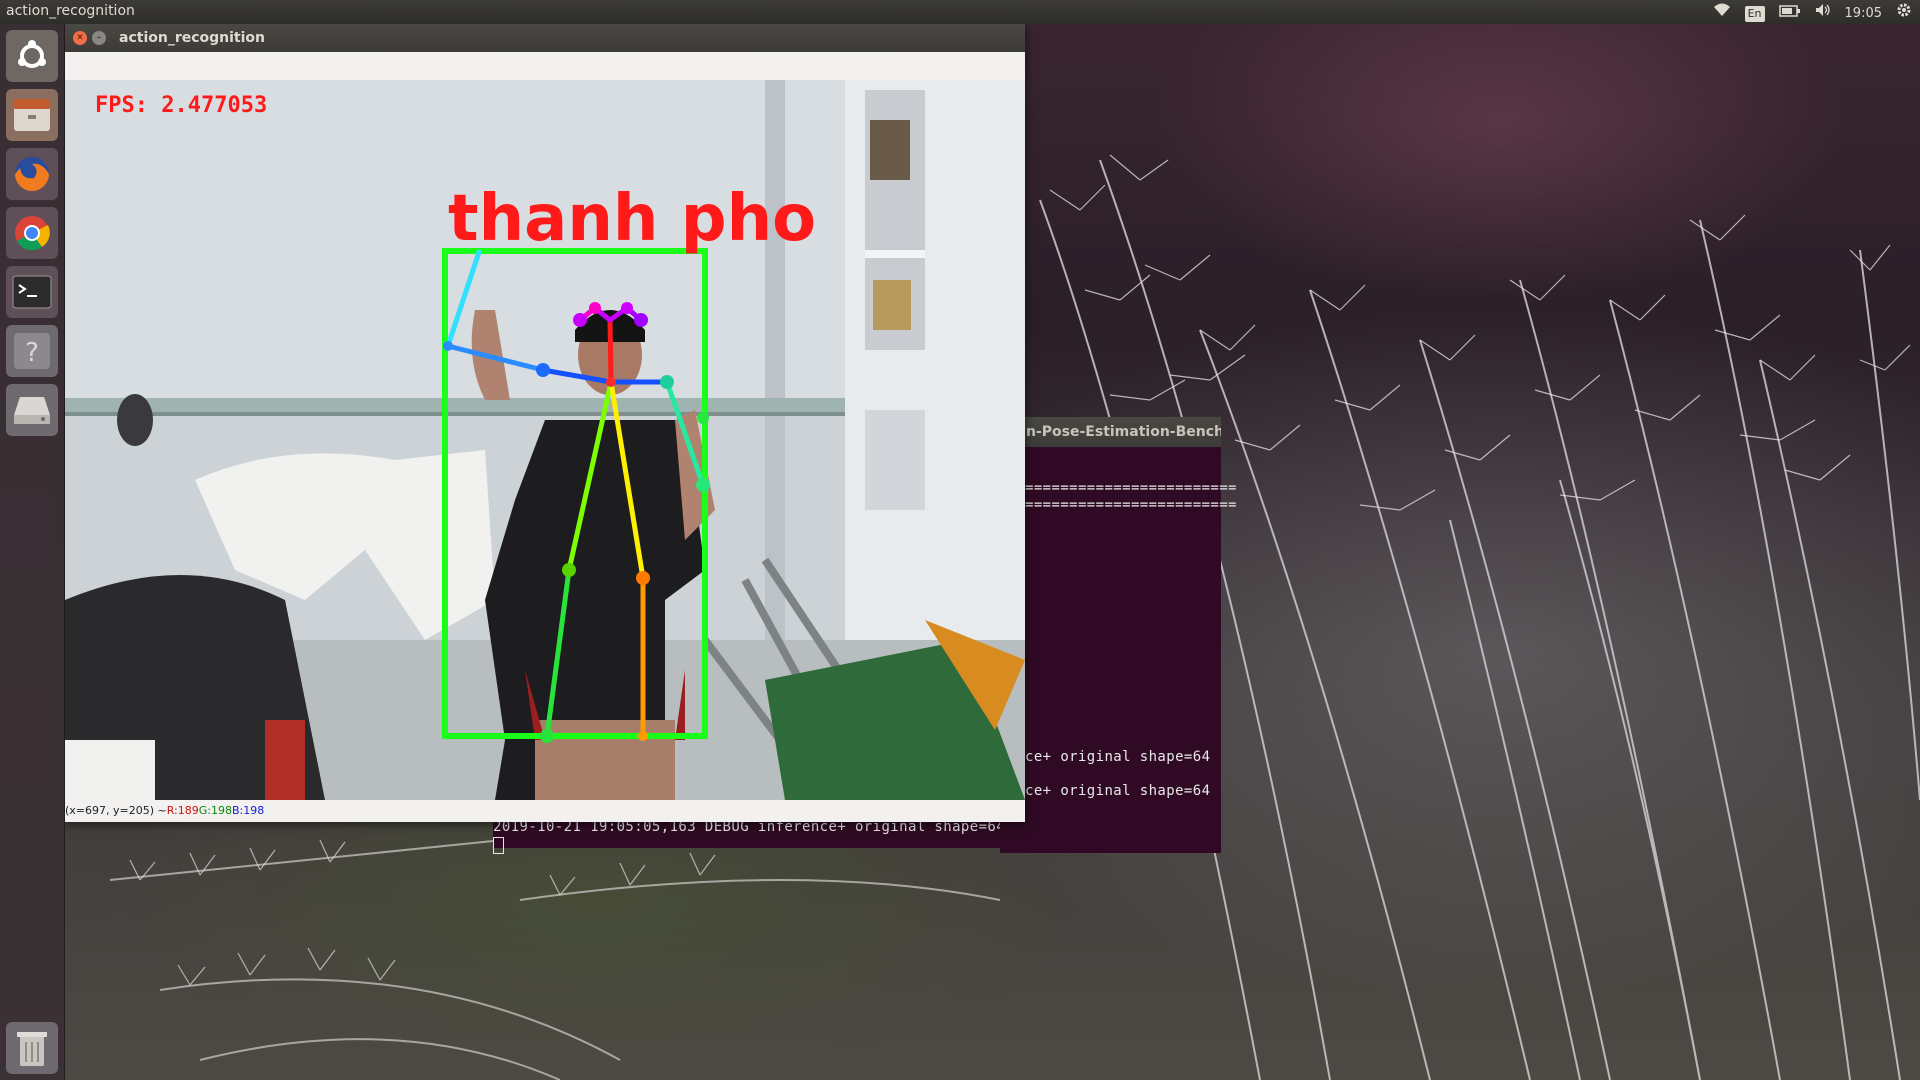 This screenshot has width=1920, height=1080. I want to click on pixel-red-value: R:189, so click(182, 810).